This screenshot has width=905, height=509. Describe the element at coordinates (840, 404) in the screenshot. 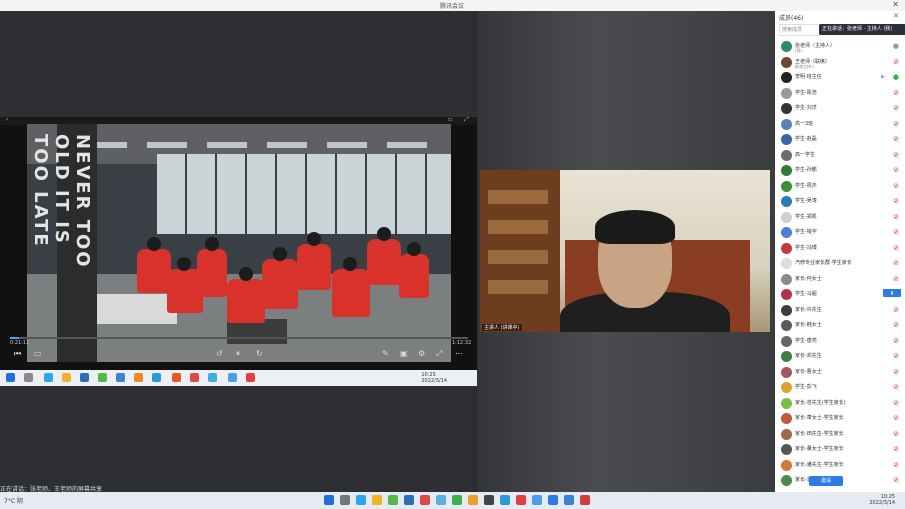

I see `participant-row: 家长-曾先生(学生家长) ⊘` at that location.